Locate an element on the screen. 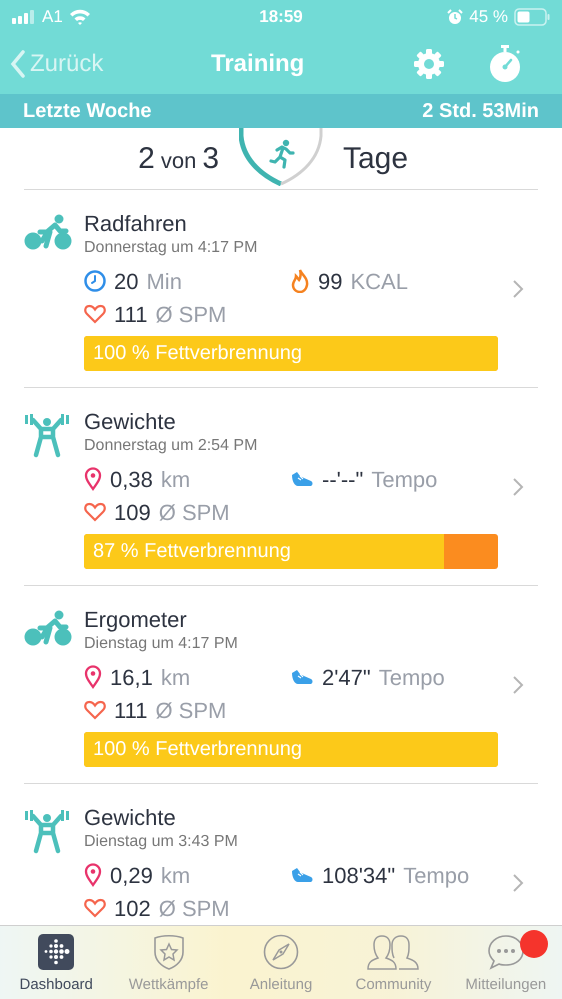  tab-bar-item: Community is located at coordinates (393, 962).